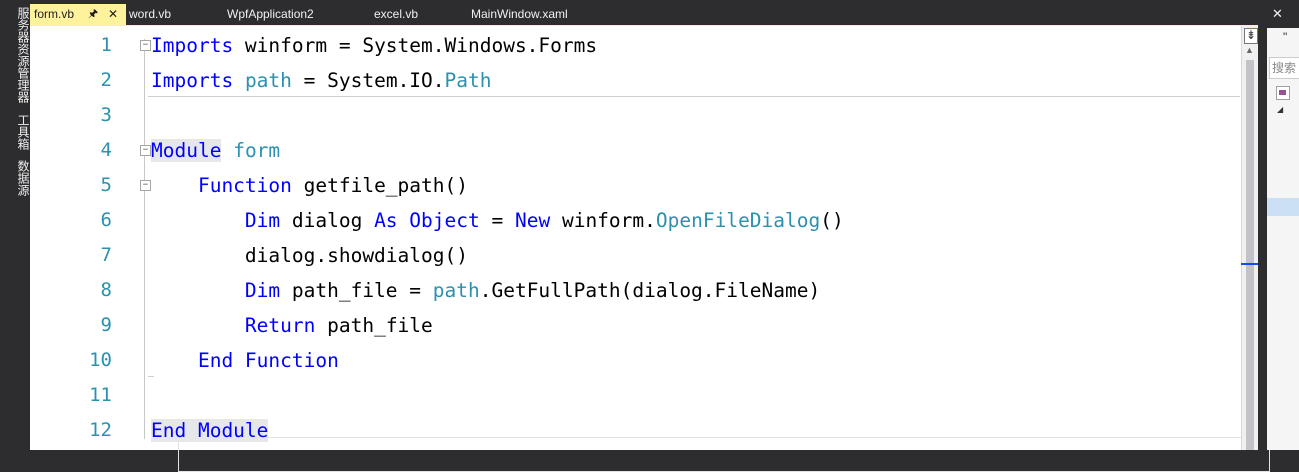 Image resolution: width=1299 pixels, height=472 pixels. What do you see at coordinates (106, 80) in the screenshot?
I see `line-number: 2` at bounding box center [106, 80].